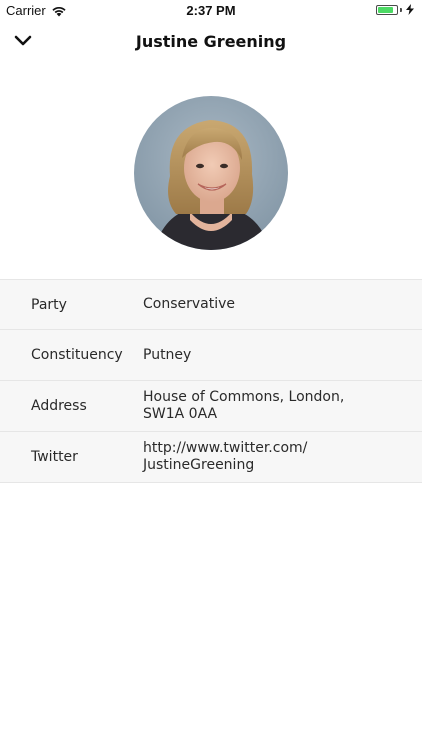  I want to click on battery-fill, so click(386, 9).